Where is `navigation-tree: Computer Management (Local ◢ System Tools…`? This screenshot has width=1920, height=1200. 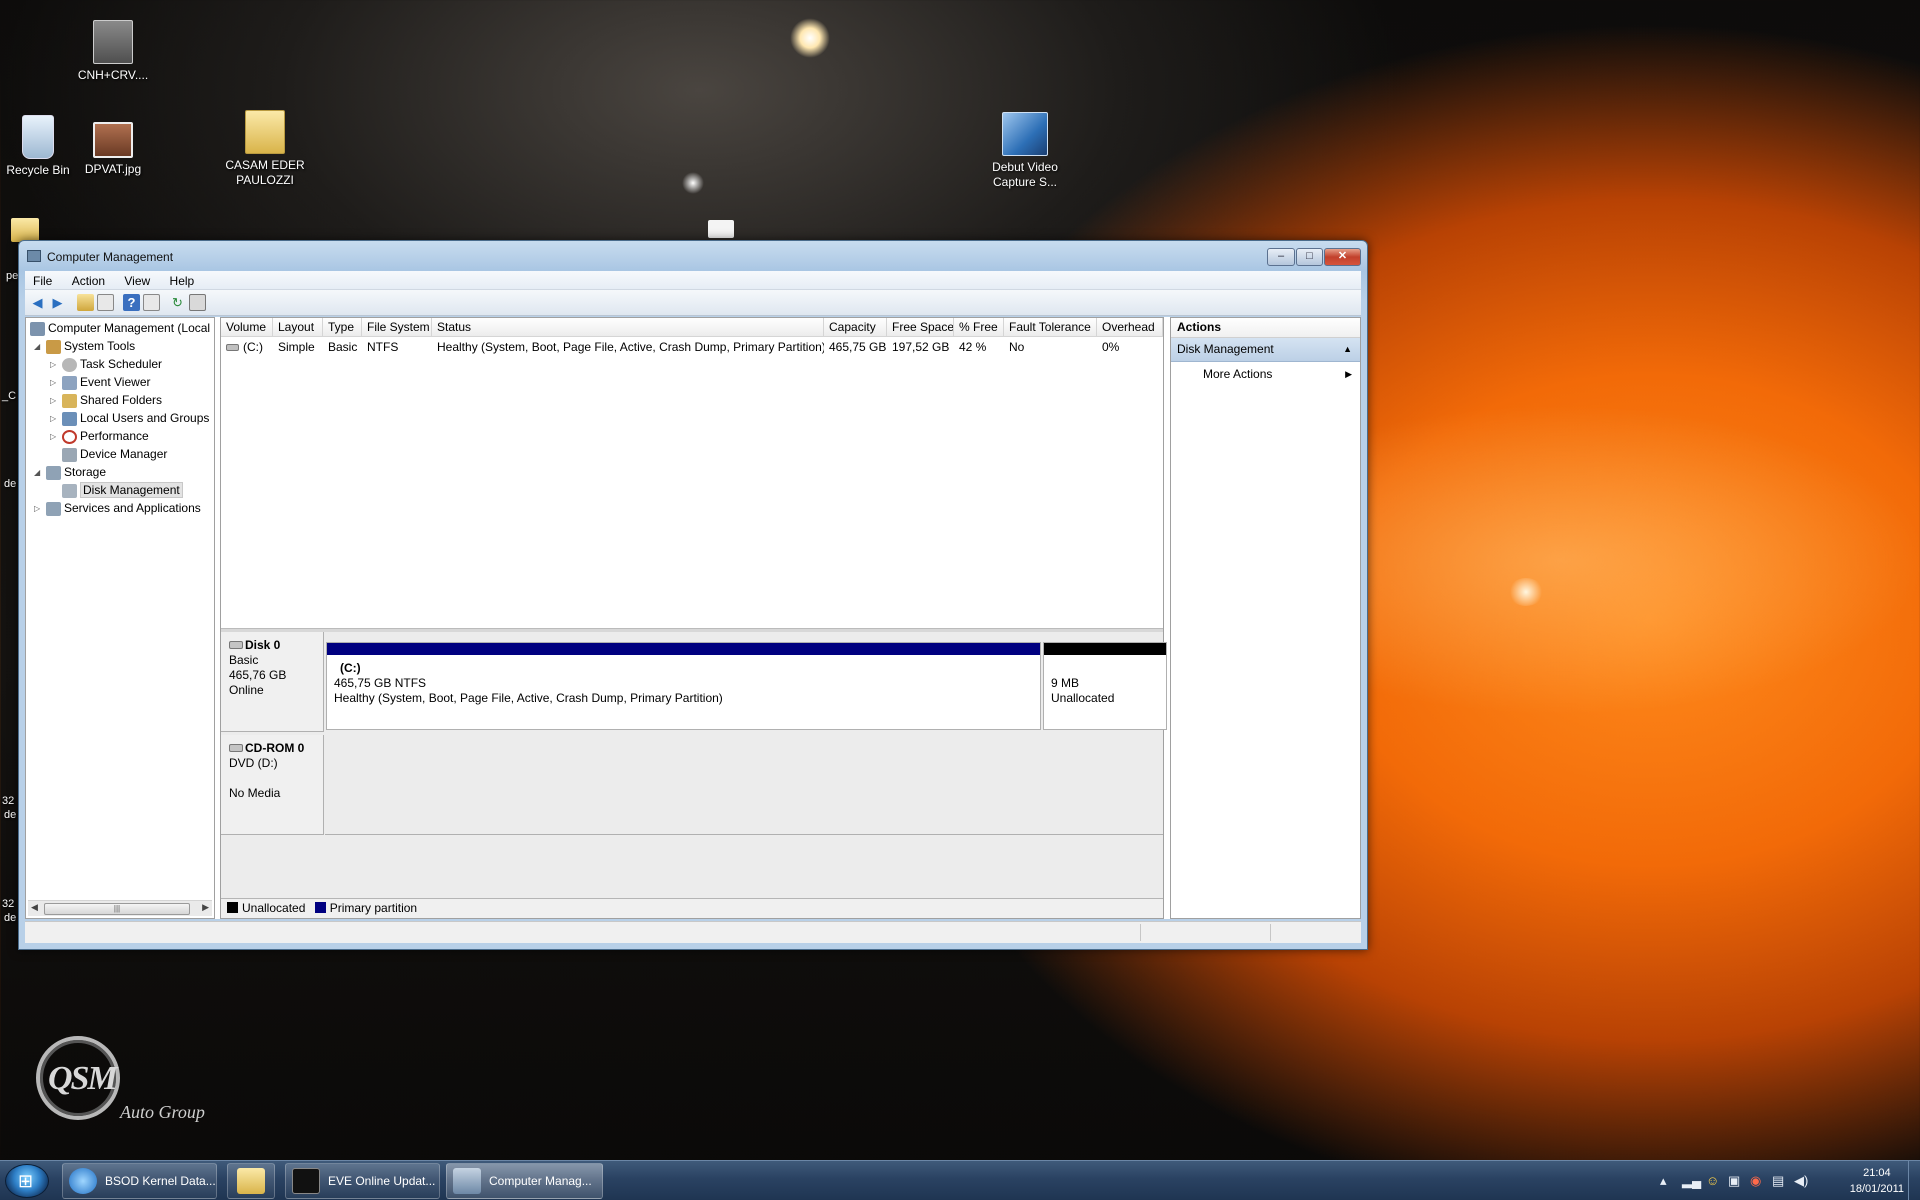
navigation-tree: Computer Management (Local ◢ System Tools… is located at coordinates (120, 618).